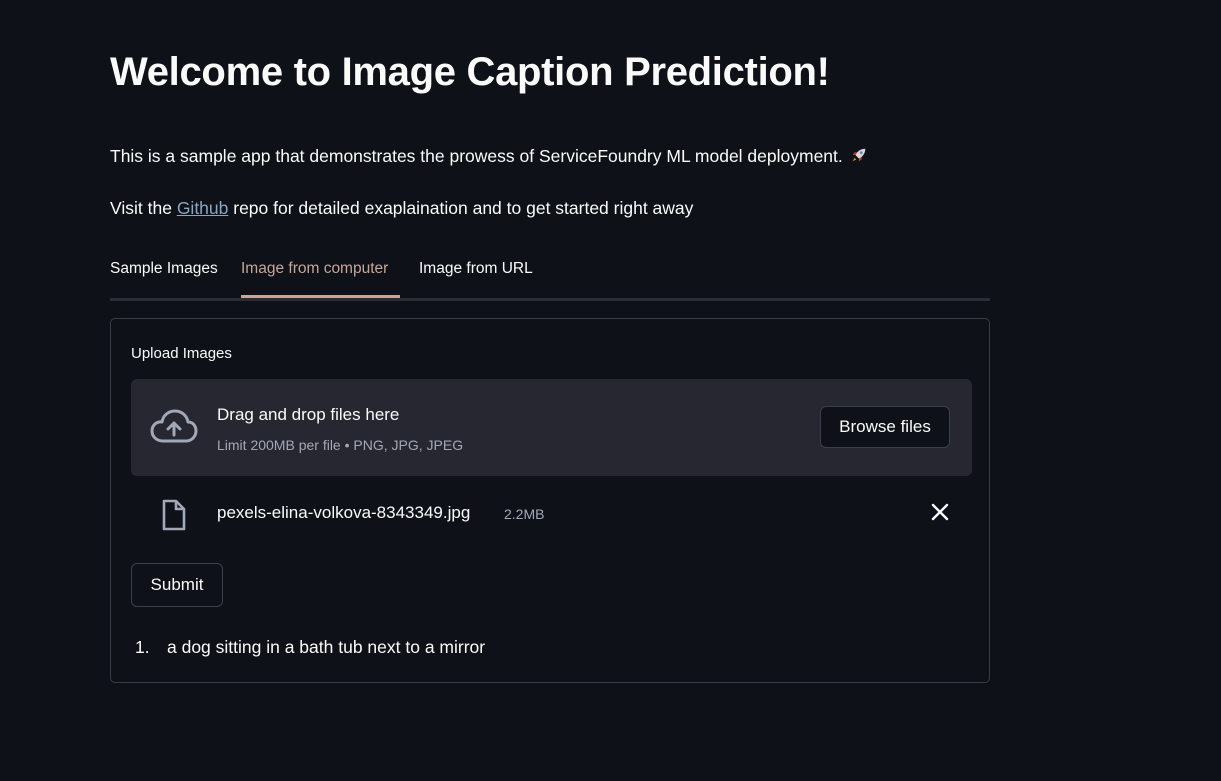 This screenshot has width=1221, height=781. What do you see at coordinates (885, 427) in the screenshot?
I see `browse-files-button: Browse files` at bounding box center [885, 427].